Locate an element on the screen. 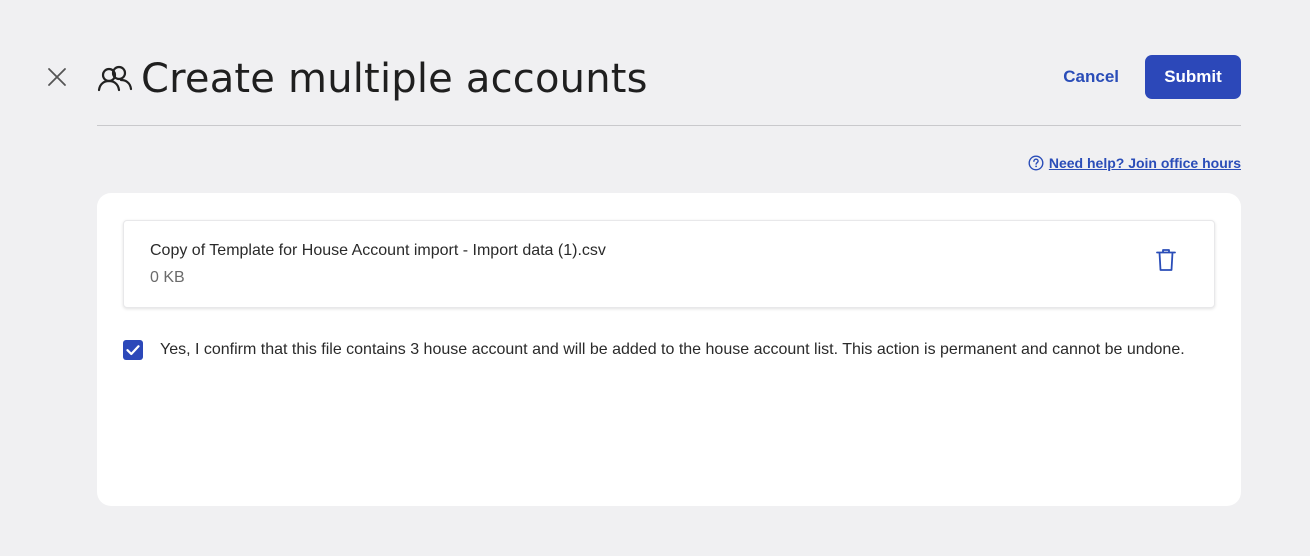  checkmark-icon is located at coordinates (133, 350).